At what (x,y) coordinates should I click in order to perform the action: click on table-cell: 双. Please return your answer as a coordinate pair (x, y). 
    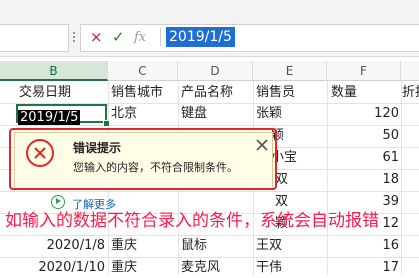
    Looking at the image, I should click on (281, 202).